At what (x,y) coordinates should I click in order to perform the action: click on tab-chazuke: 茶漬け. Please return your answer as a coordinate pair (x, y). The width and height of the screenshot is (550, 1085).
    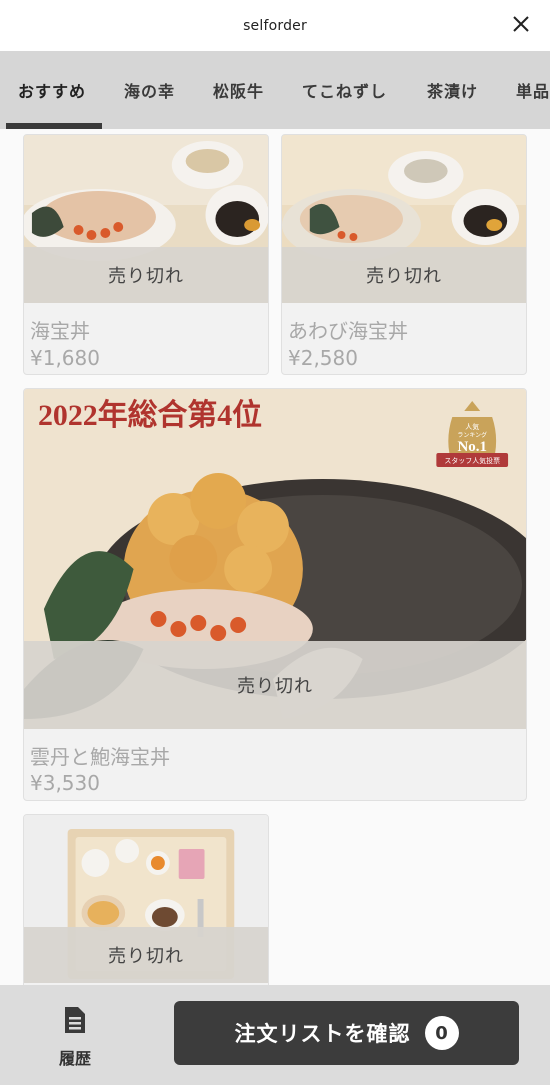
    Looking at the image, I should click on (452, 90).